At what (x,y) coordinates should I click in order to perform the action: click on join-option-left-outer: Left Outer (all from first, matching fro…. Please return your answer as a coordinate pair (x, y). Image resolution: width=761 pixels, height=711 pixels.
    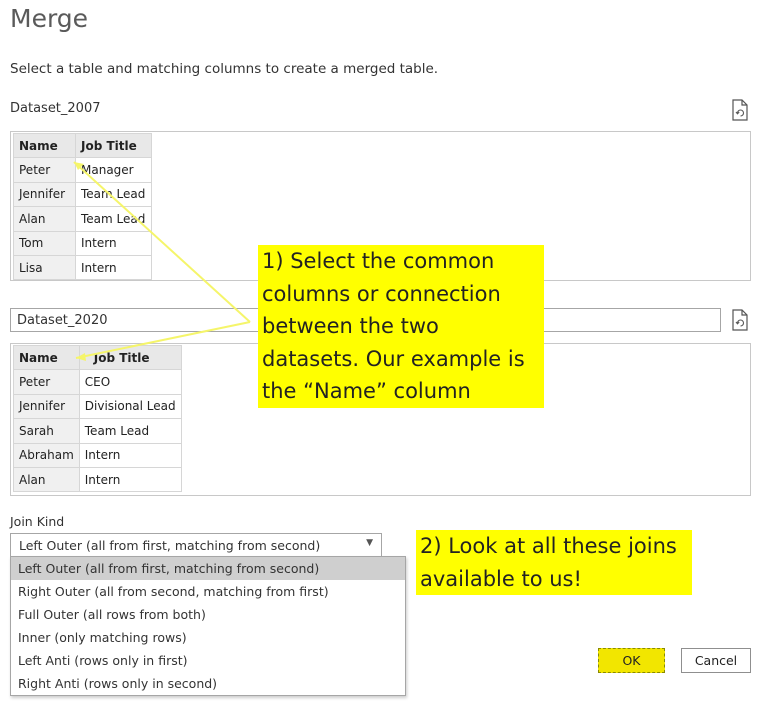
    Looking at the image, I should click on (208, 568).